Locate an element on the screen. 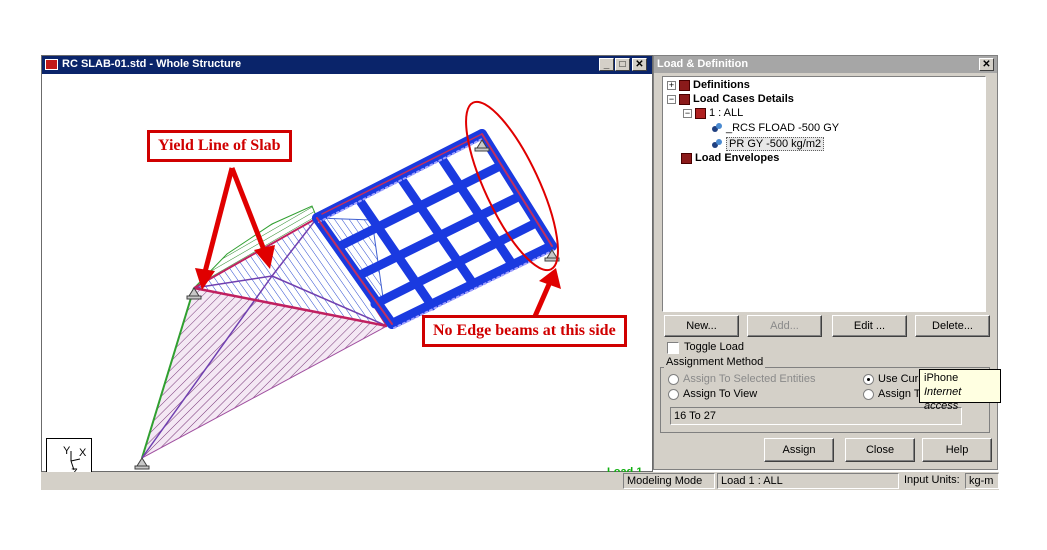 The width and height of the screenshot is (1047, 550). tree-item-label: 1 : ALL is located at coordinates (726, 113).